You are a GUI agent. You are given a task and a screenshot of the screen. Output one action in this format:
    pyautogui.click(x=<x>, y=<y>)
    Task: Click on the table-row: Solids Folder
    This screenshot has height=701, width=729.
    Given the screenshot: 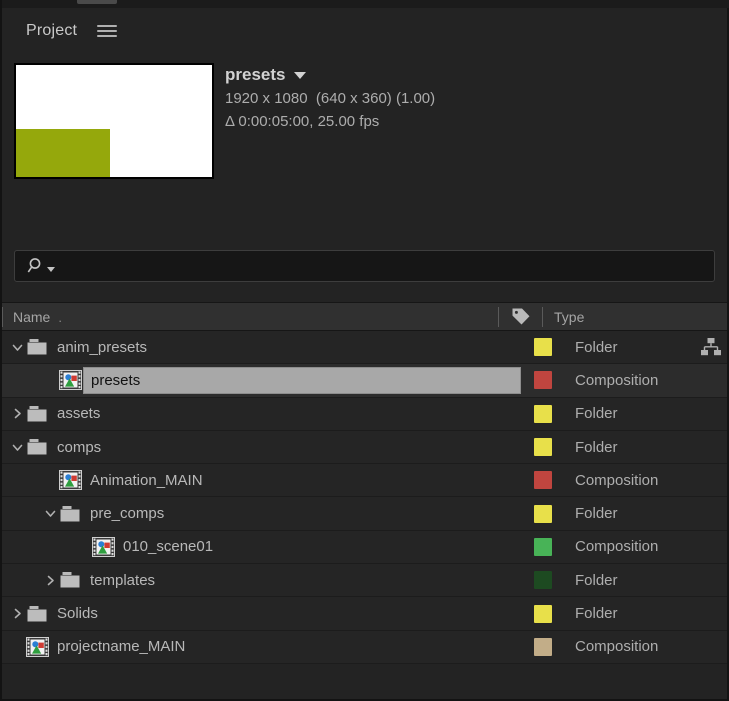 What is the action you would take?
    pyautogui.click(x=364, y=614)
    